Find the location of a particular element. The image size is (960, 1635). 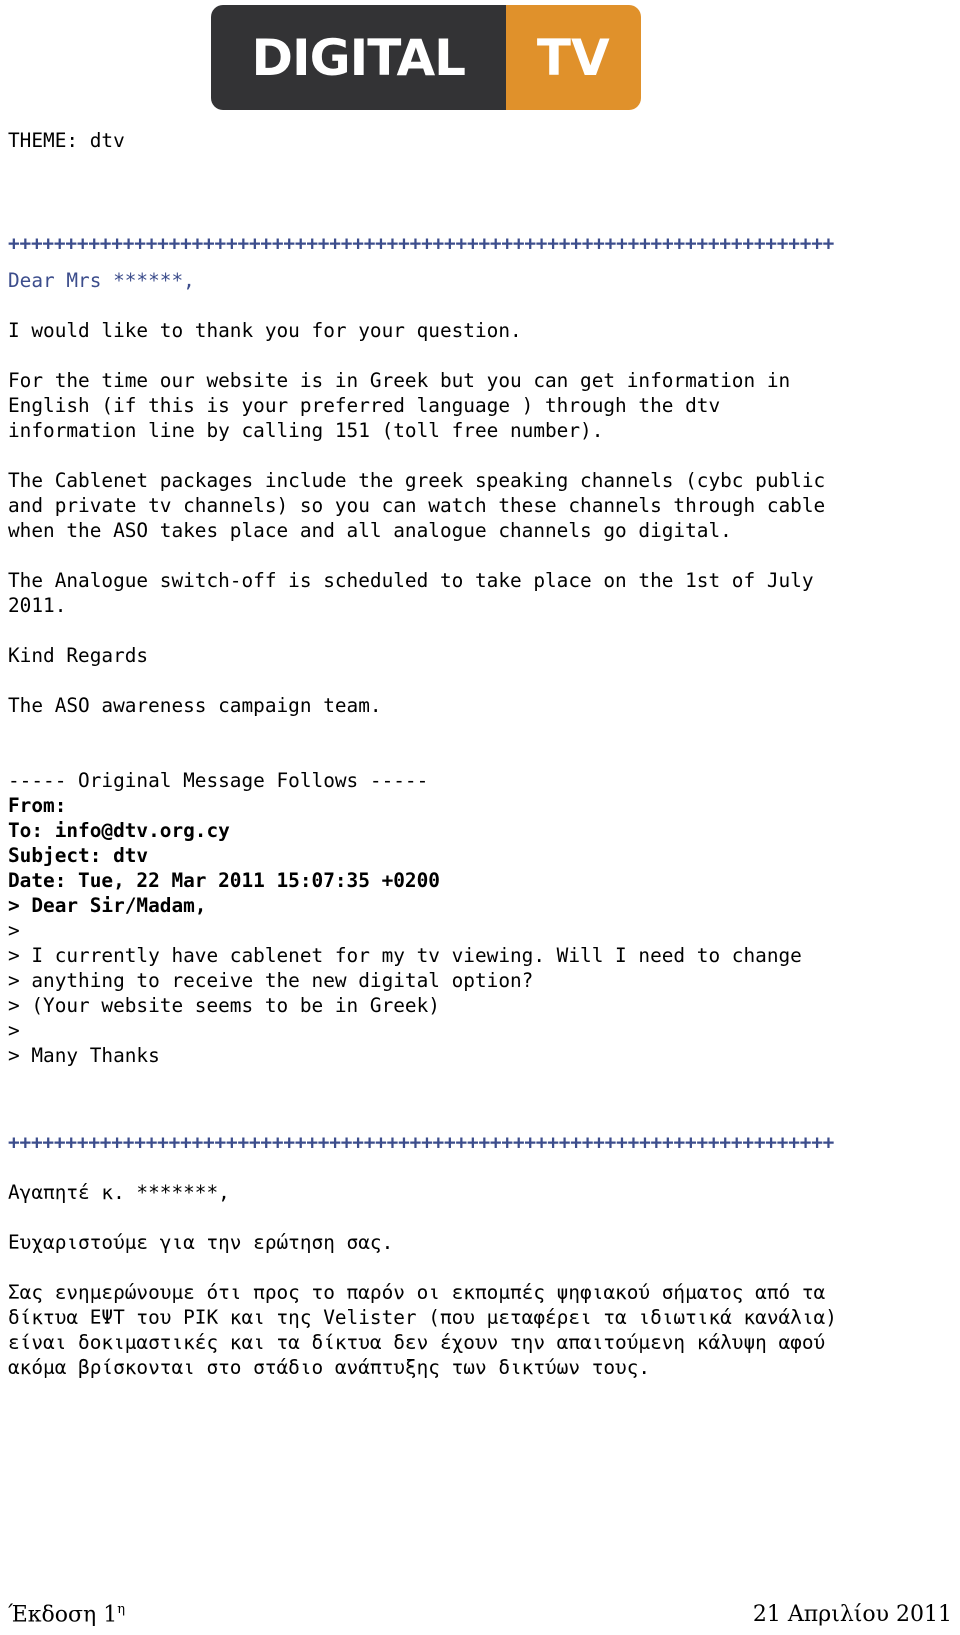

original-message-from: From: is located at coordinates (37, 805).